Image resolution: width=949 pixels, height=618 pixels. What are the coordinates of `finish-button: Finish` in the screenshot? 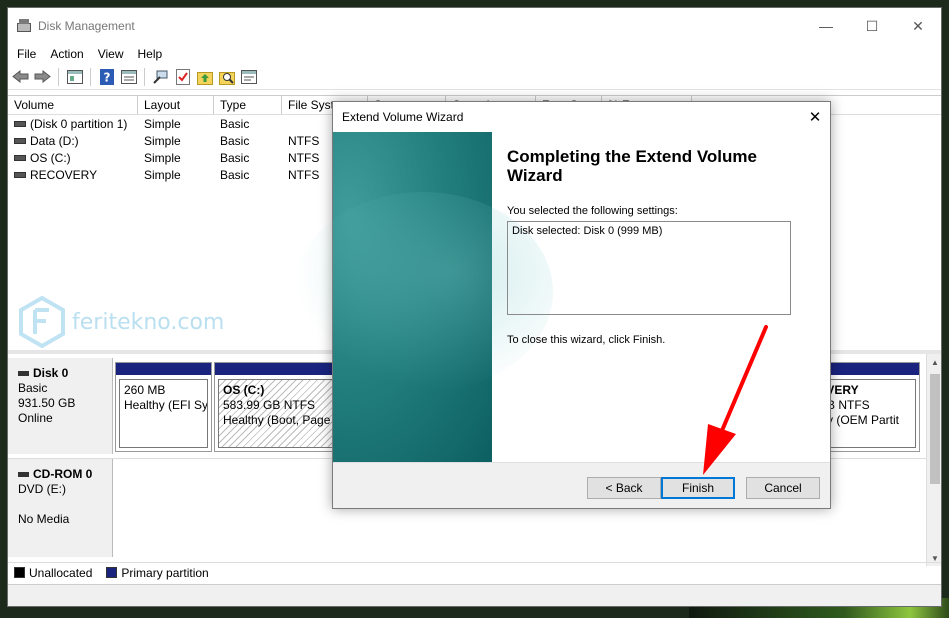 It's located at (698, 488).